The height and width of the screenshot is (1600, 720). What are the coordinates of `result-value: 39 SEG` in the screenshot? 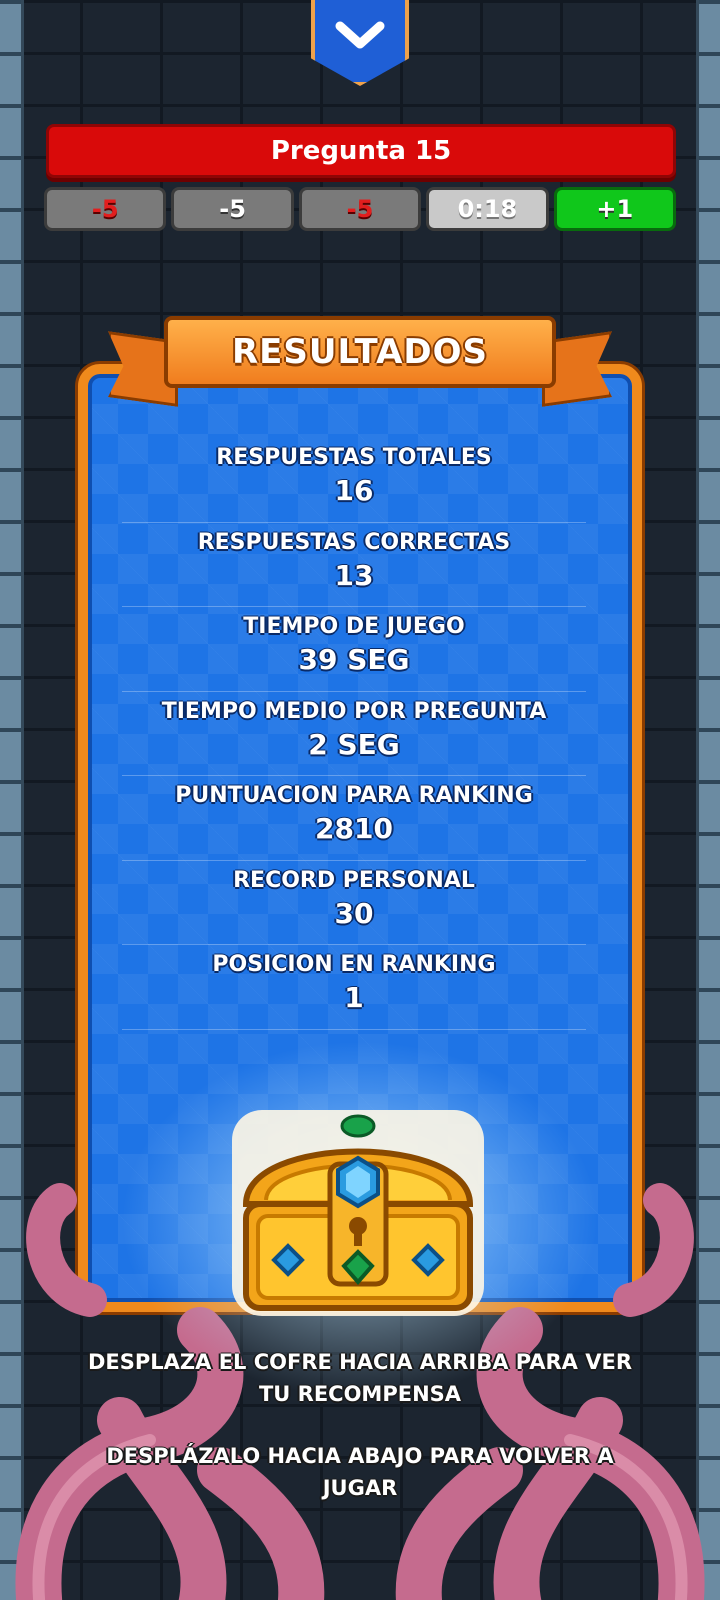 It's located at (354, 659).